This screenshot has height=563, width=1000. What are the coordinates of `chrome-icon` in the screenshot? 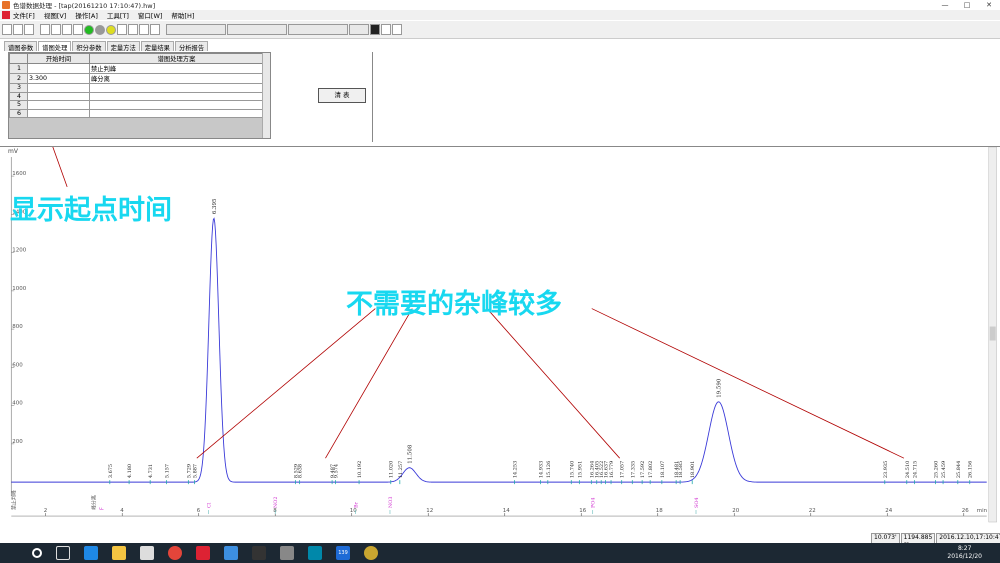 It's located at (175, 553).